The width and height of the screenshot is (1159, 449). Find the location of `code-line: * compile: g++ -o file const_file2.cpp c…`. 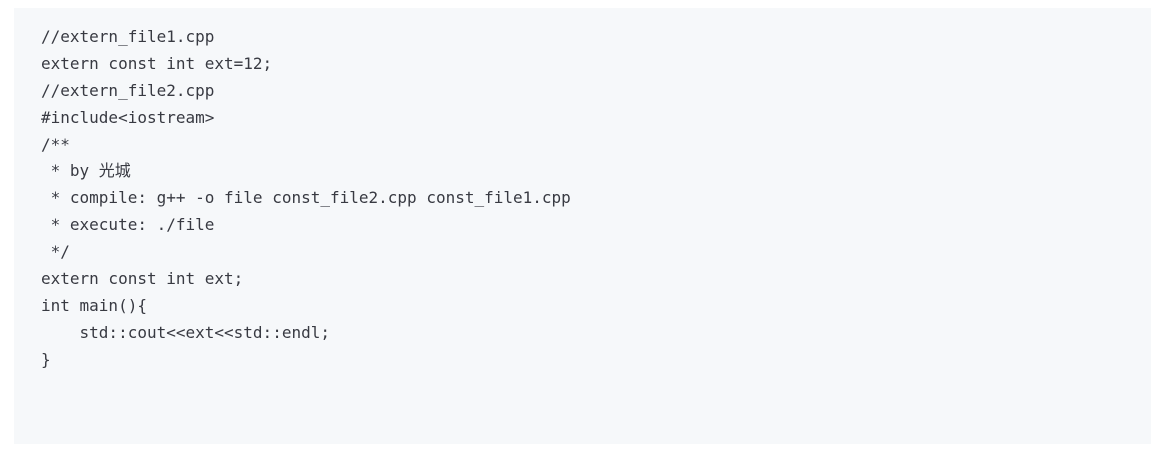

code-line: * compile: g++ -o file const_file2.cpp c… is located at coordinates (306, 198).